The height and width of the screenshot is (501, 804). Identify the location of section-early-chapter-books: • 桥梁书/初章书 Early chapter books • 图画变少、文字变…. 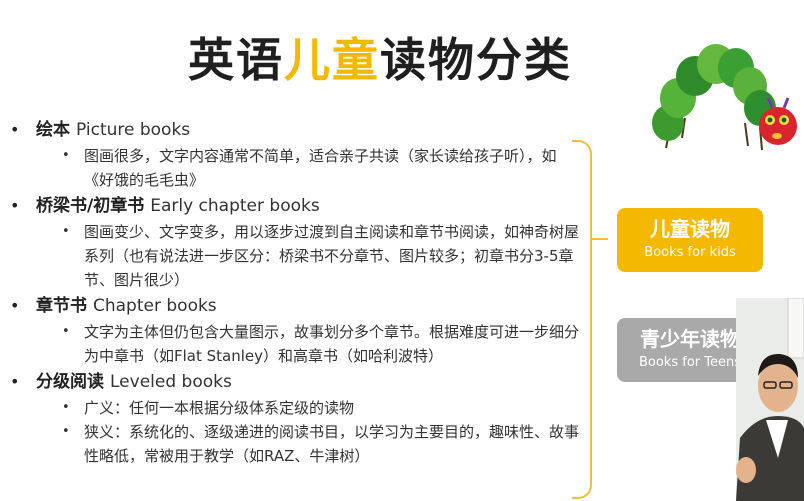
(305, 242).